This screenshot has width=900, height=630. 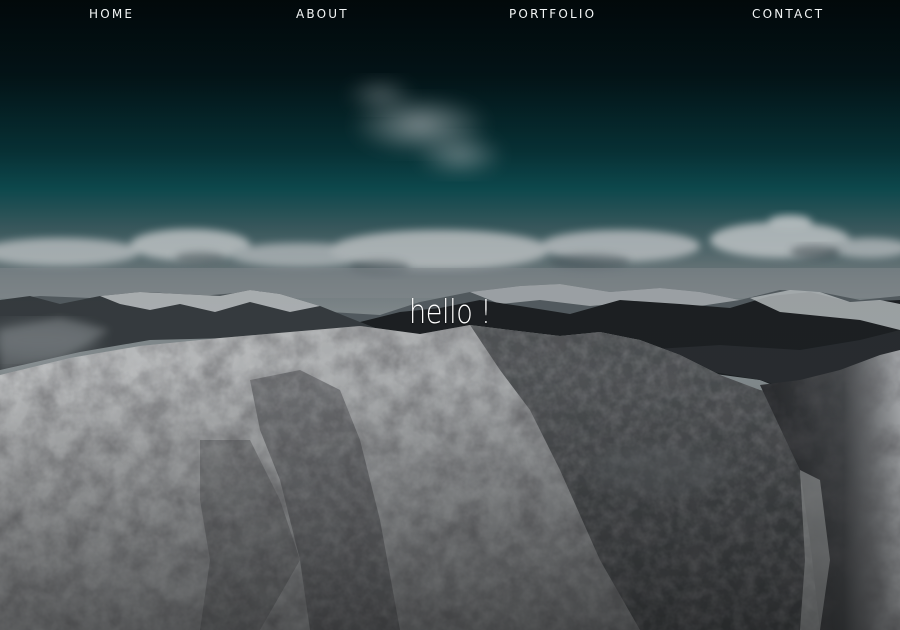 I want to click on nav-home-link: HOME, so click(x=111, y=14).